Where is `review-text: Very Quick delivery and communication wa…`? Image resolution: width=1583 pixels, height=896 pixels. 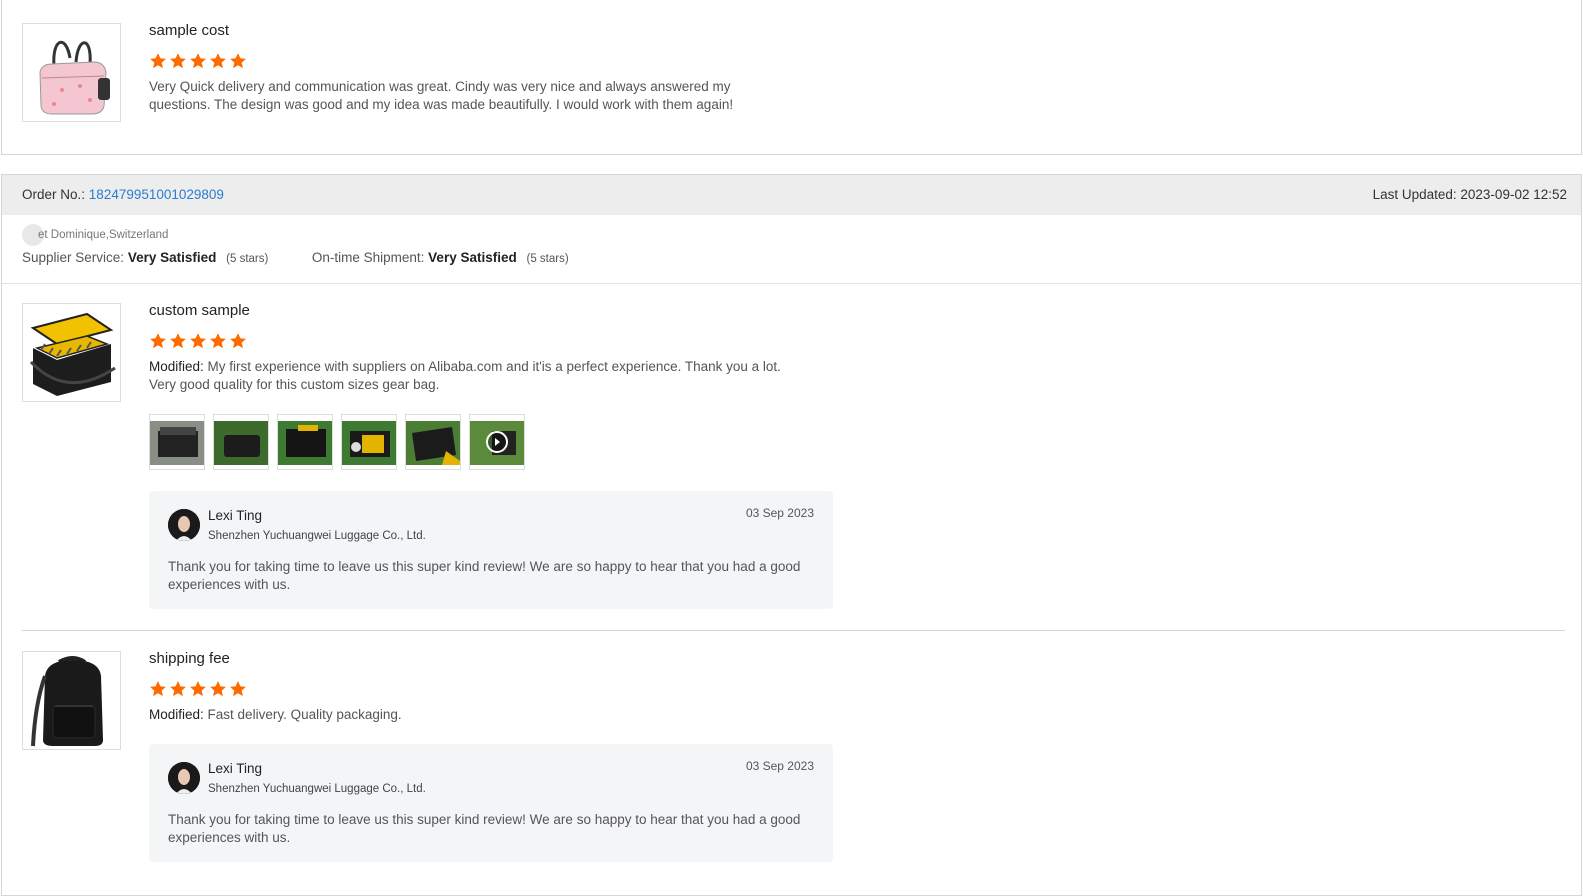
review-text: Very Quick delivery and communication wa… is located at coordinates (441, 95).